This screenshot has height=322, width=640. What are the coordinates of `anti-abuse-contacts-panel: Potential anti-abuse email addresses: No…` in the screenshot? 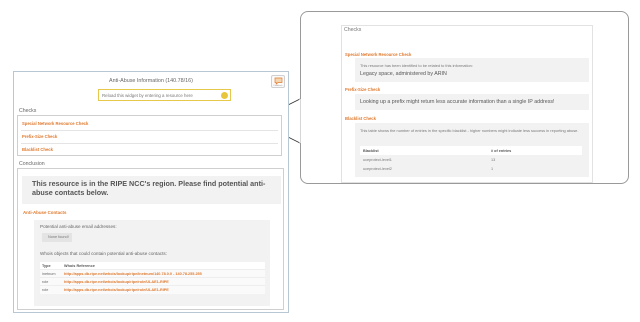 It's located at (152, 263).